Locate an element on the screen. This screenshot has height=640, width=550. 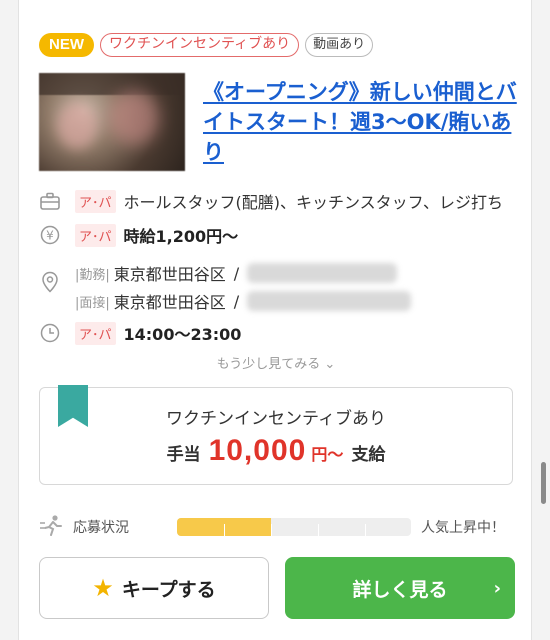
interview-location-slash: / is located at coordinates (236, 301).